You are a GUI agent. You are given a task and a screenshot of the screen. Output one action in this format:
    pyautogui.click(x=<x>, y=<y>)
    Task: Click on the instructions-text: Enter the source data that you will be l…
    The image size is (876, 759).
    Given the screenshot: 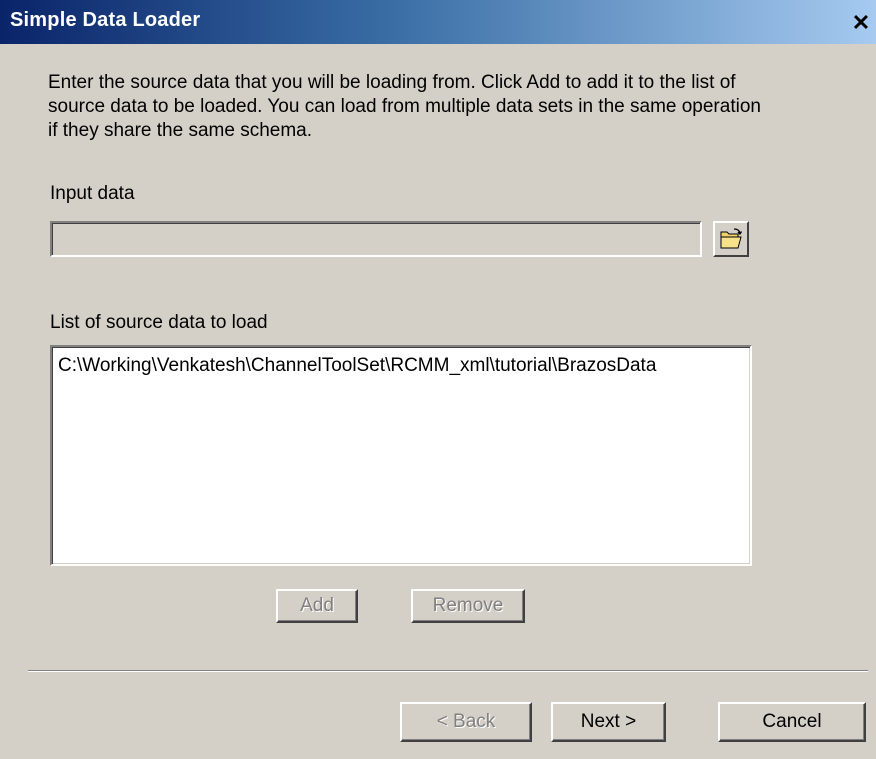 What is the action you would take?
    pyautogui.click(x=404, y=106)
    